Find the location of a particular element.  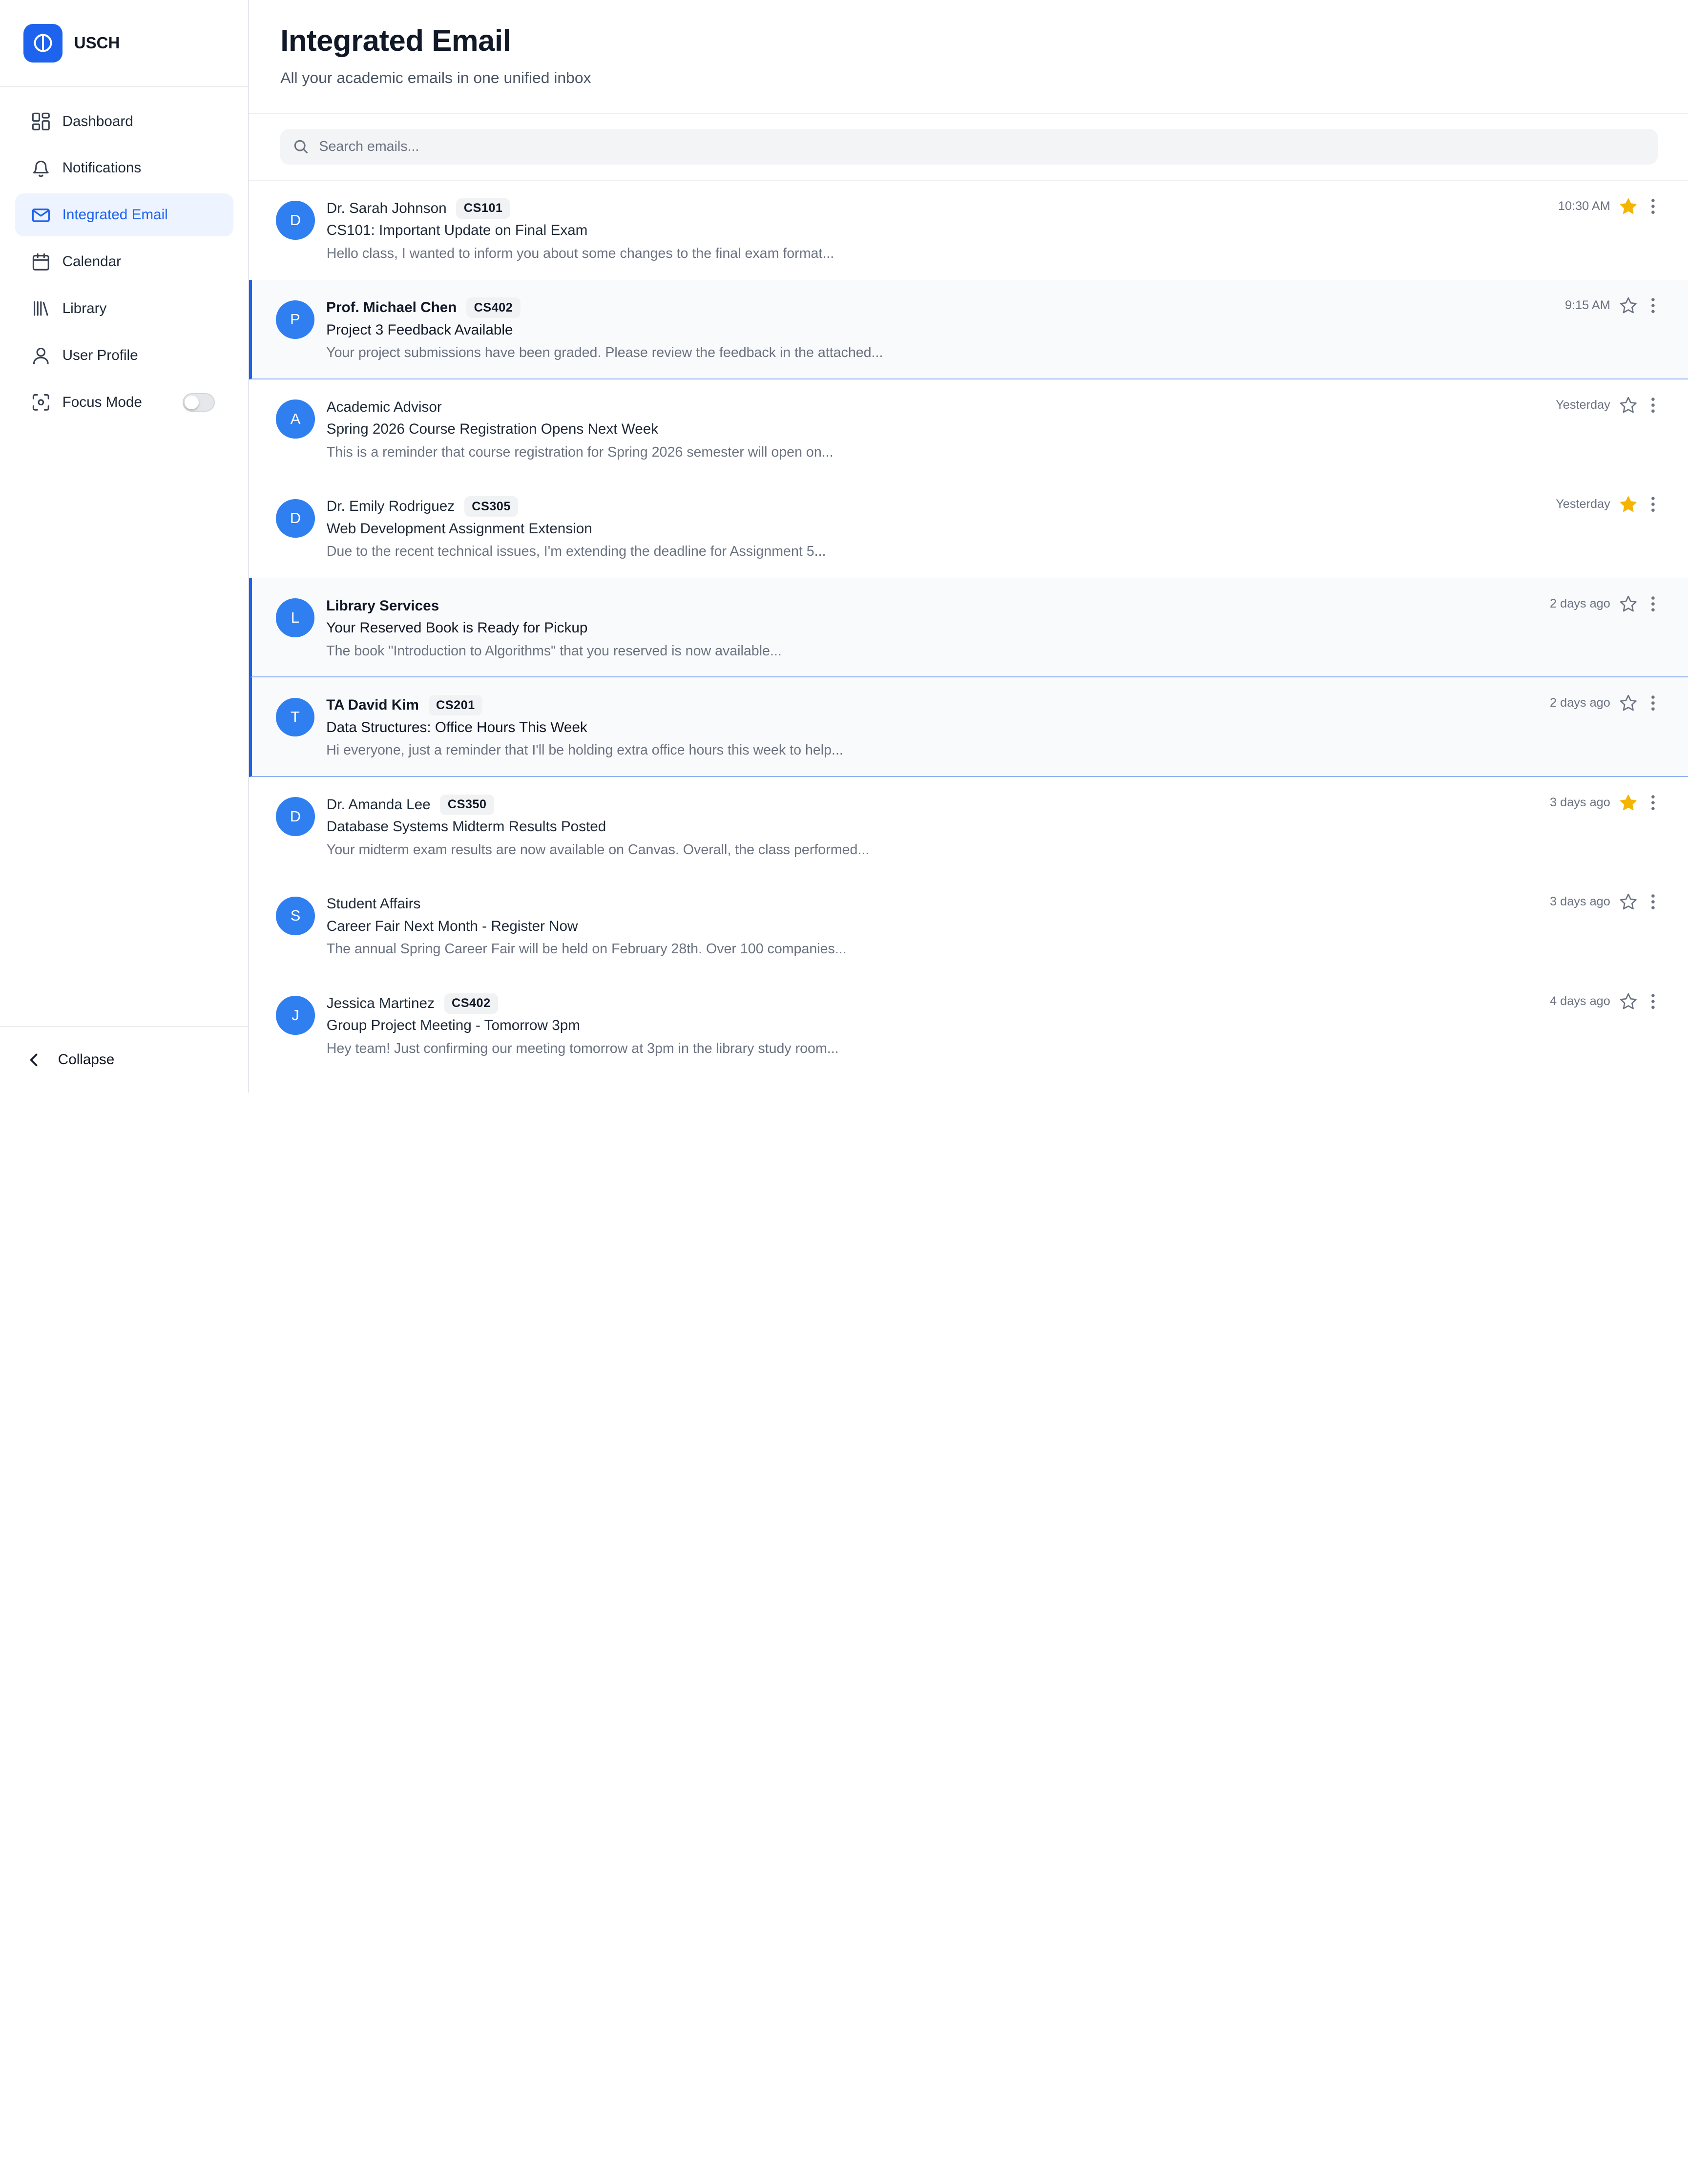

email-meta: 3 days ago is located at coordinates (1605, 902).